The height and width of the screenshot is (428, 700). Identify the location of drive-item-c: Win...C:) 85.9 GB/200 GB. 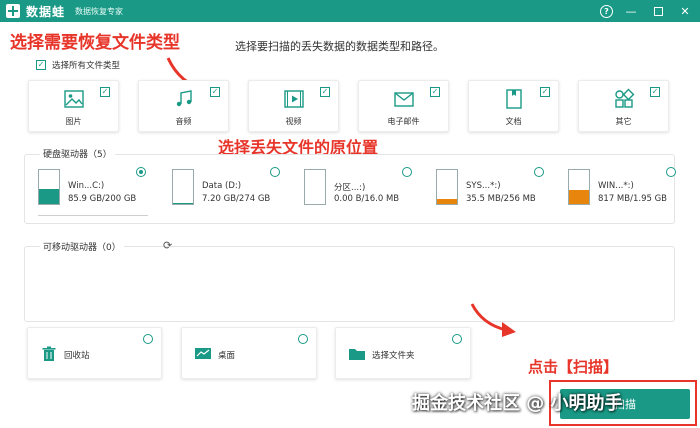
(88, 191).